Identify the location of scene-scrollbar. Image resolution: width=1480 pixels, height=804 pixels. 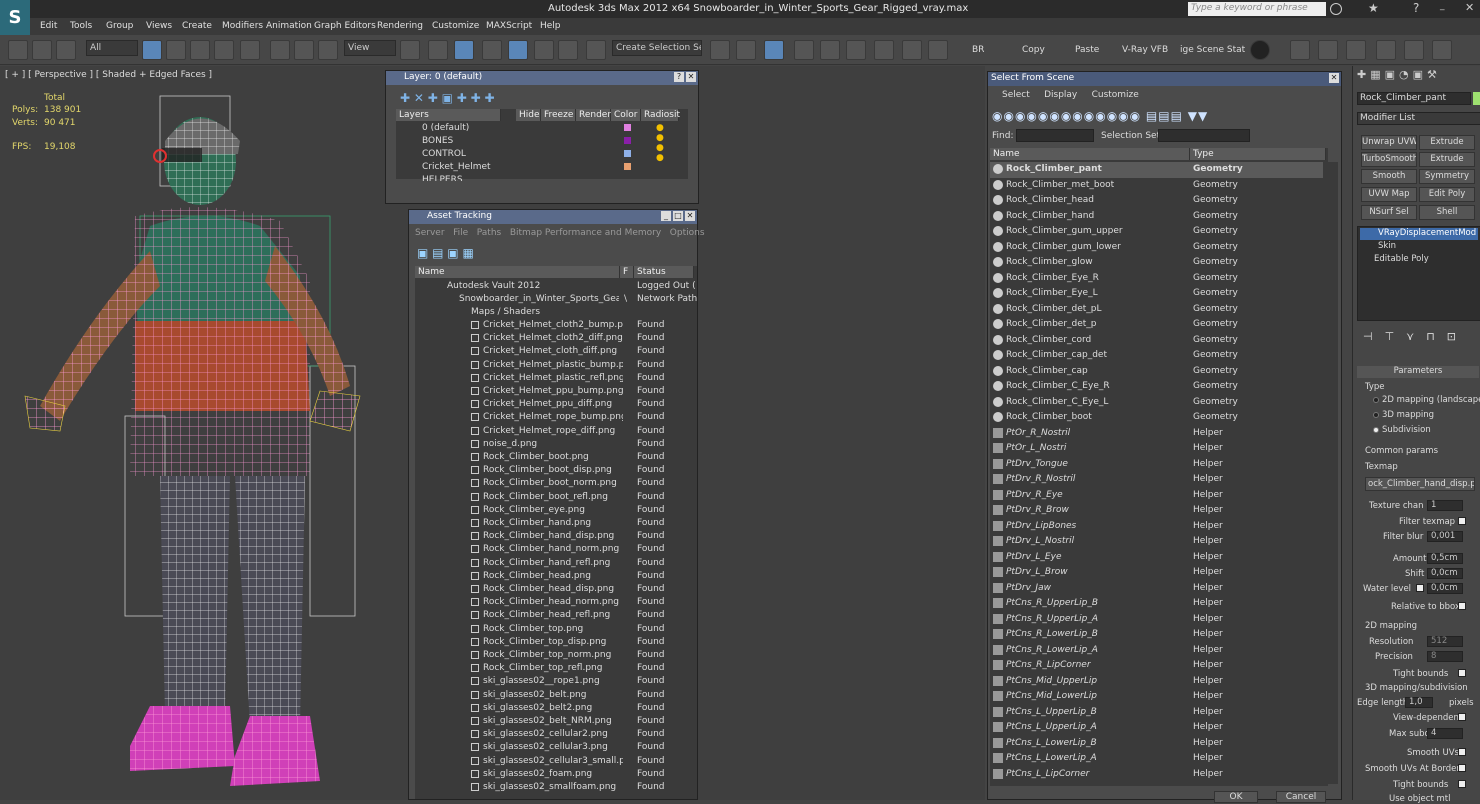
(1332, 473).